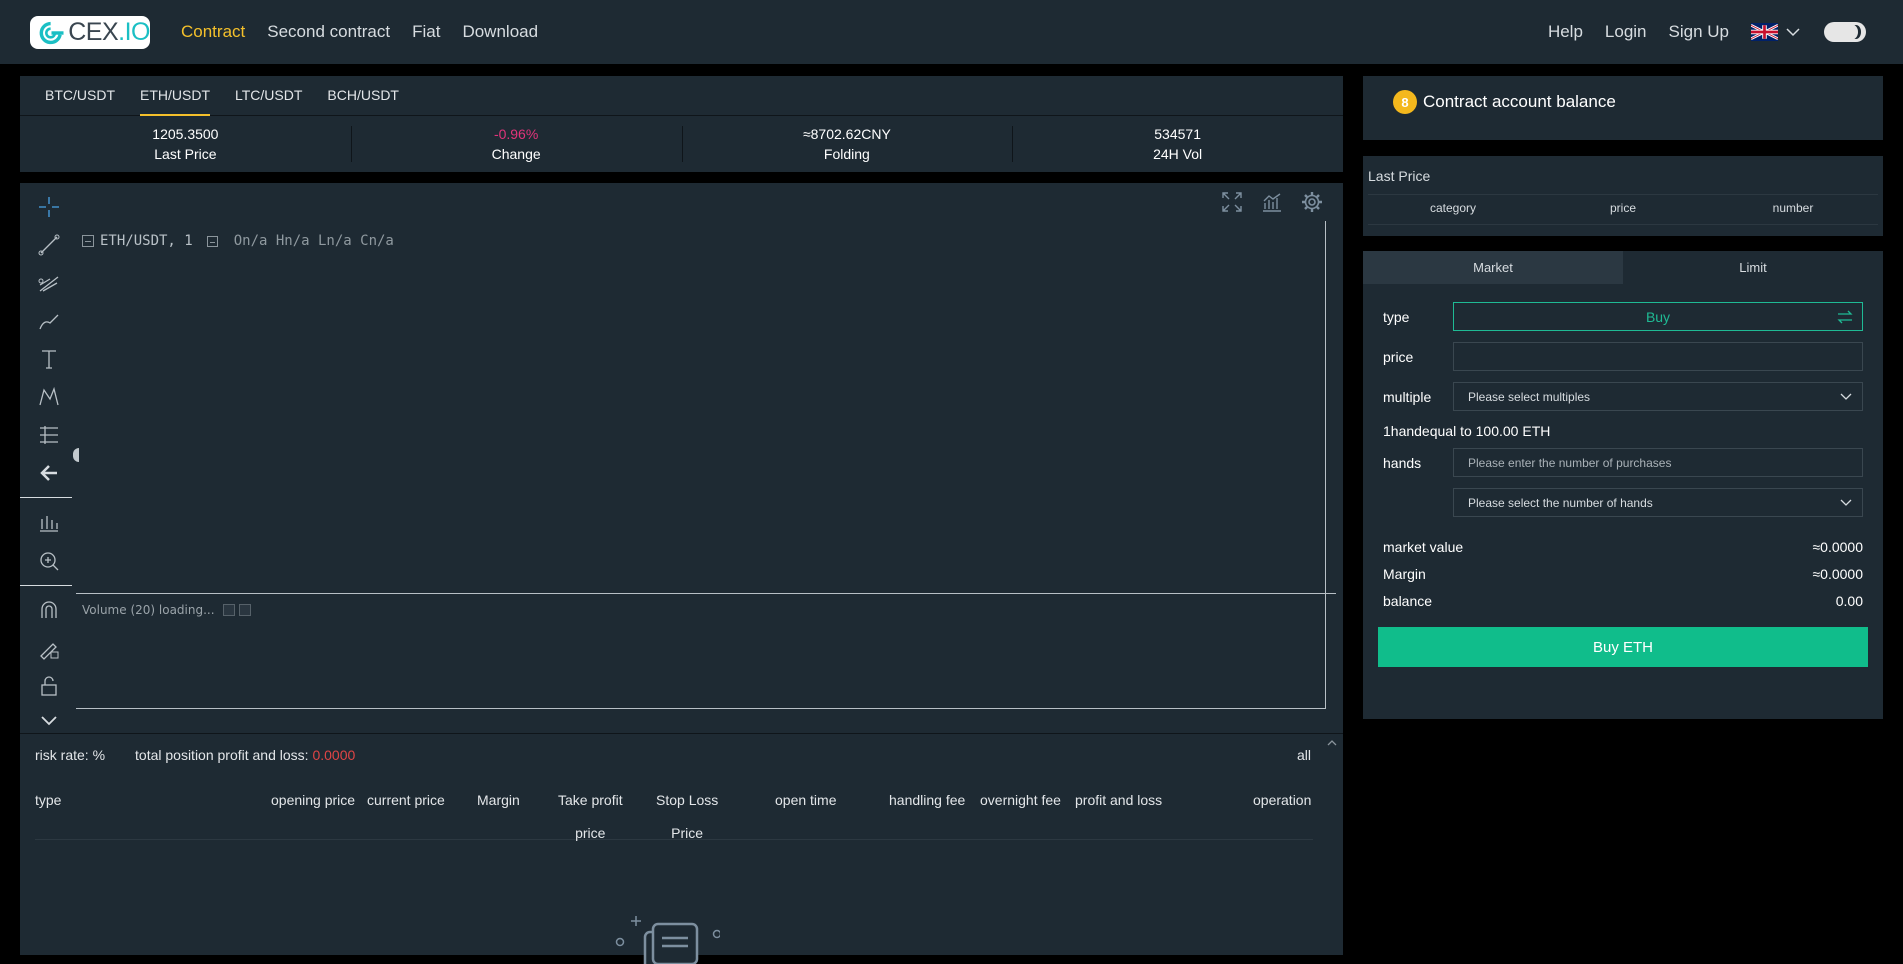 This screenshot has height=964, width=1903. I want to click on tab-limit: Limit, so click(1753, 267).